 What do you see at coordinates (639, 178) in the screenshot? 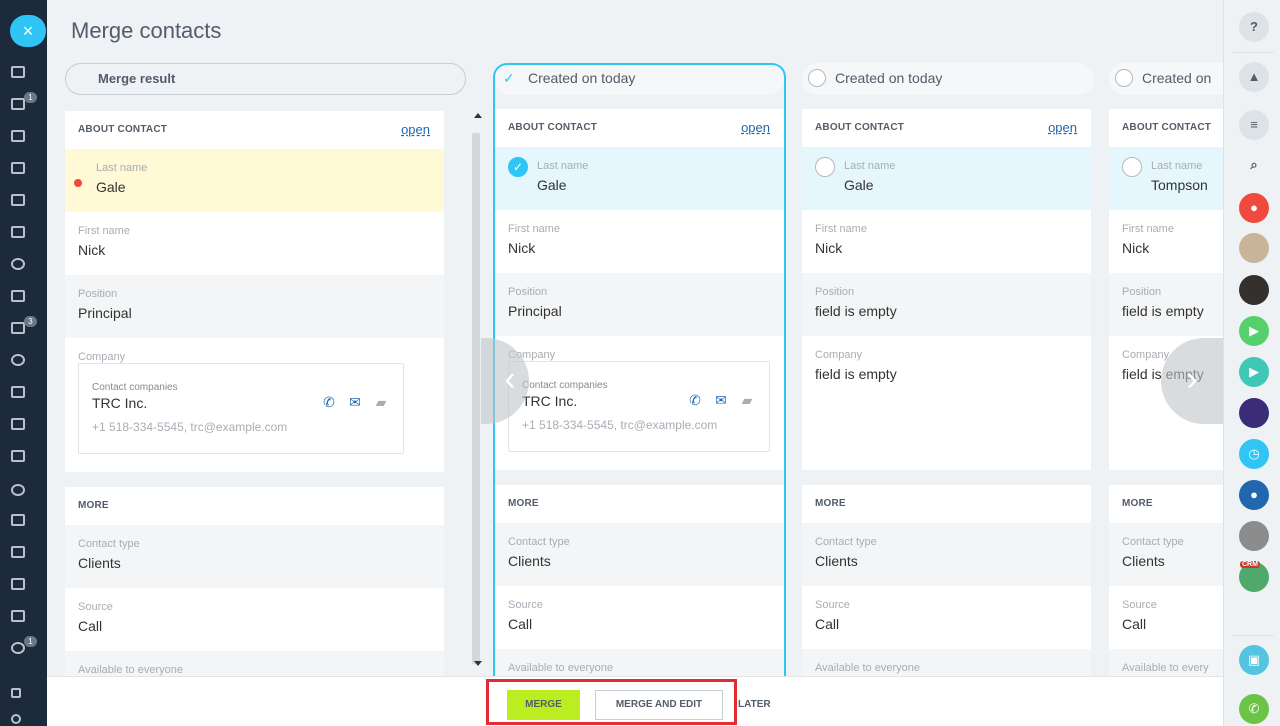
I see `field-last-name: ✓ Last name Gale` at bounding box center [639, 178].